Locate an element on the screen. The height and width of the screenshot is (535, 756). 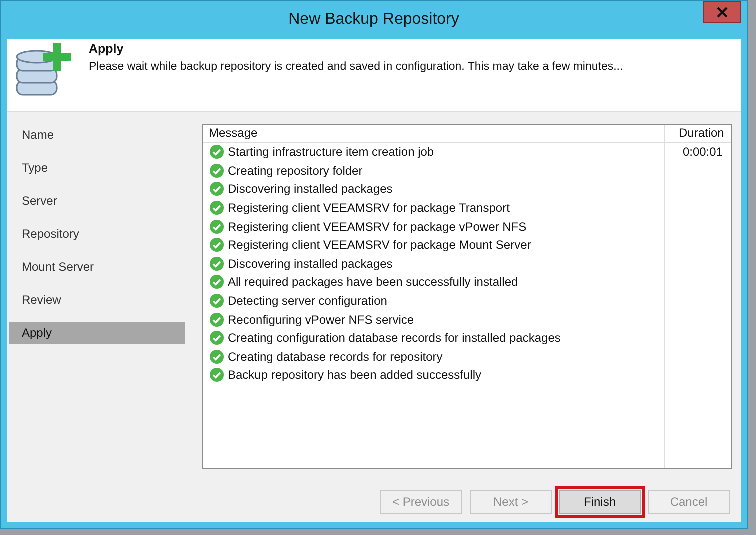
window-title: New Backup Repository is located at coordinates (374, 20).